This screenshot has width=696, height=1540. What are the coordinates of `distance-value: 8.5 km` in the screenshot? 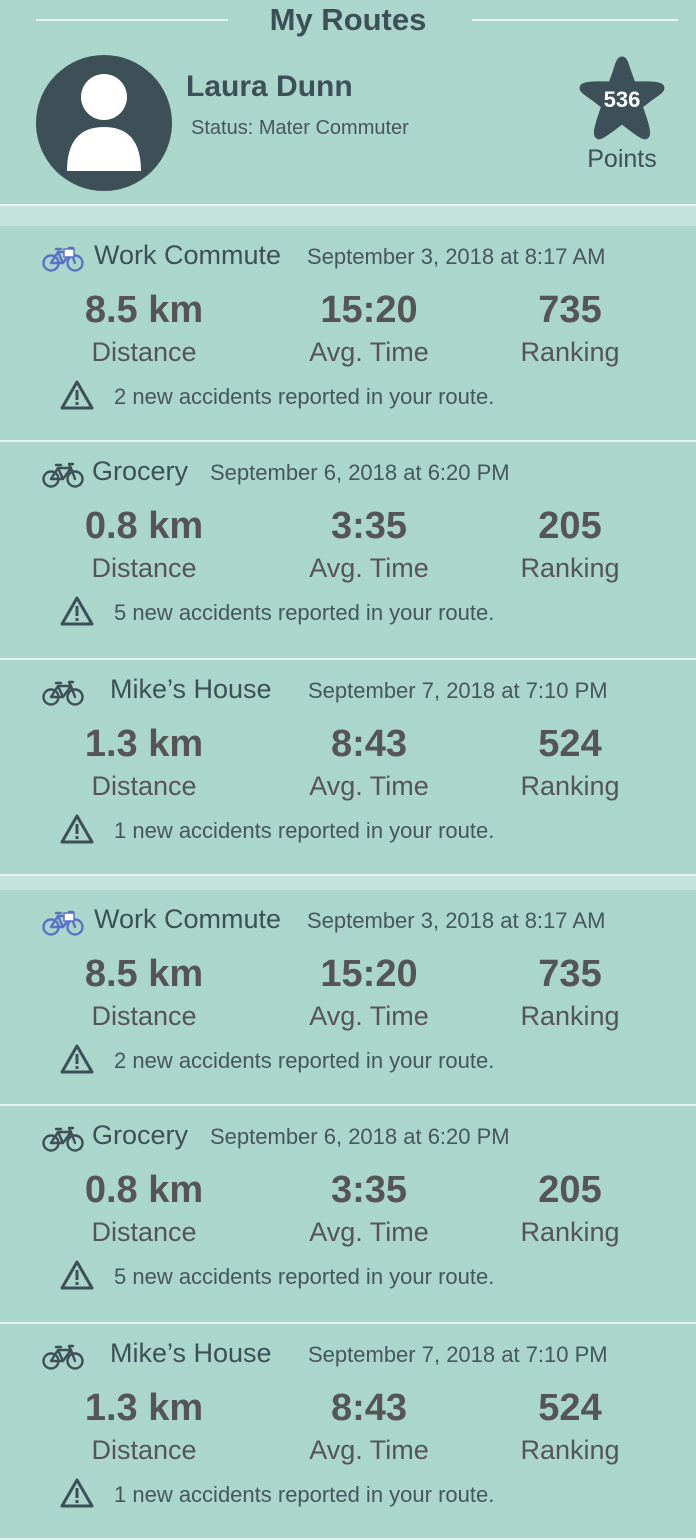 It's located at (144, 974).